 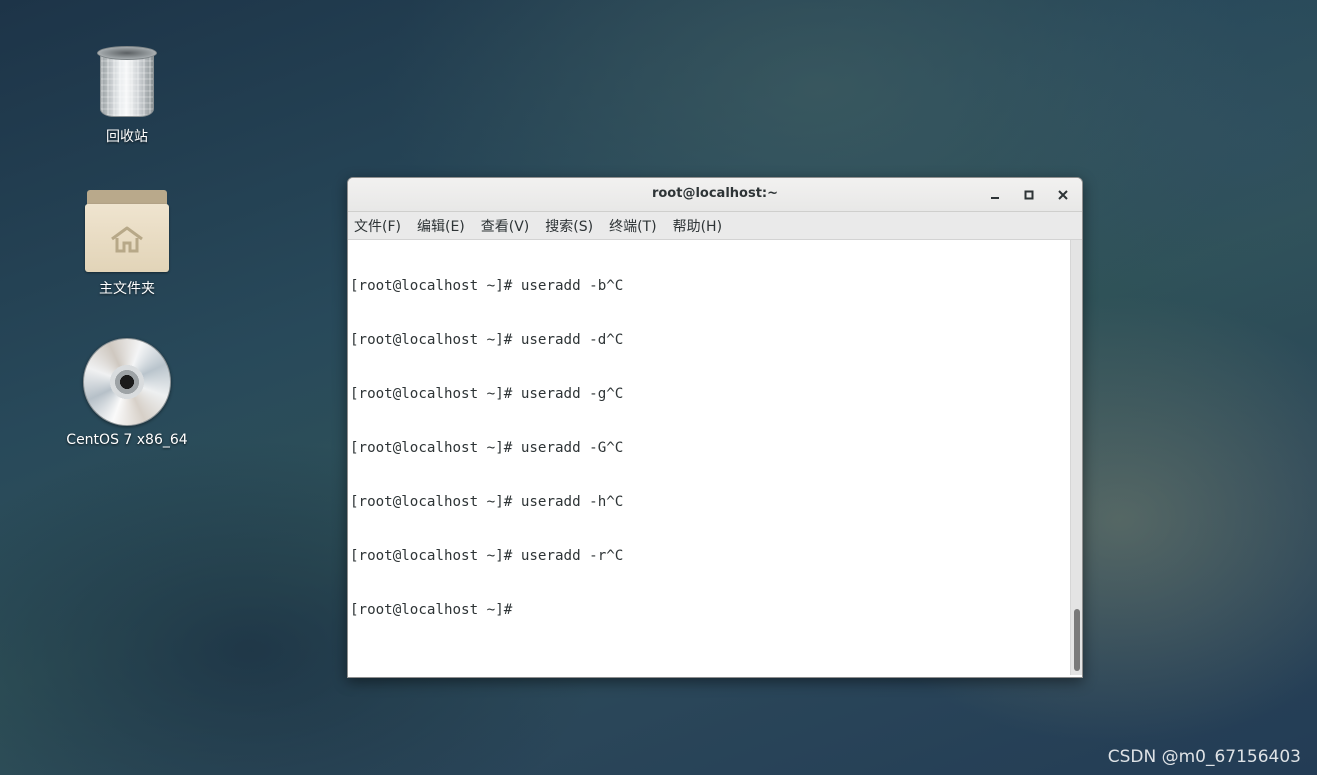 I want to click on home-folder-icon, so click(x=127, y=231).